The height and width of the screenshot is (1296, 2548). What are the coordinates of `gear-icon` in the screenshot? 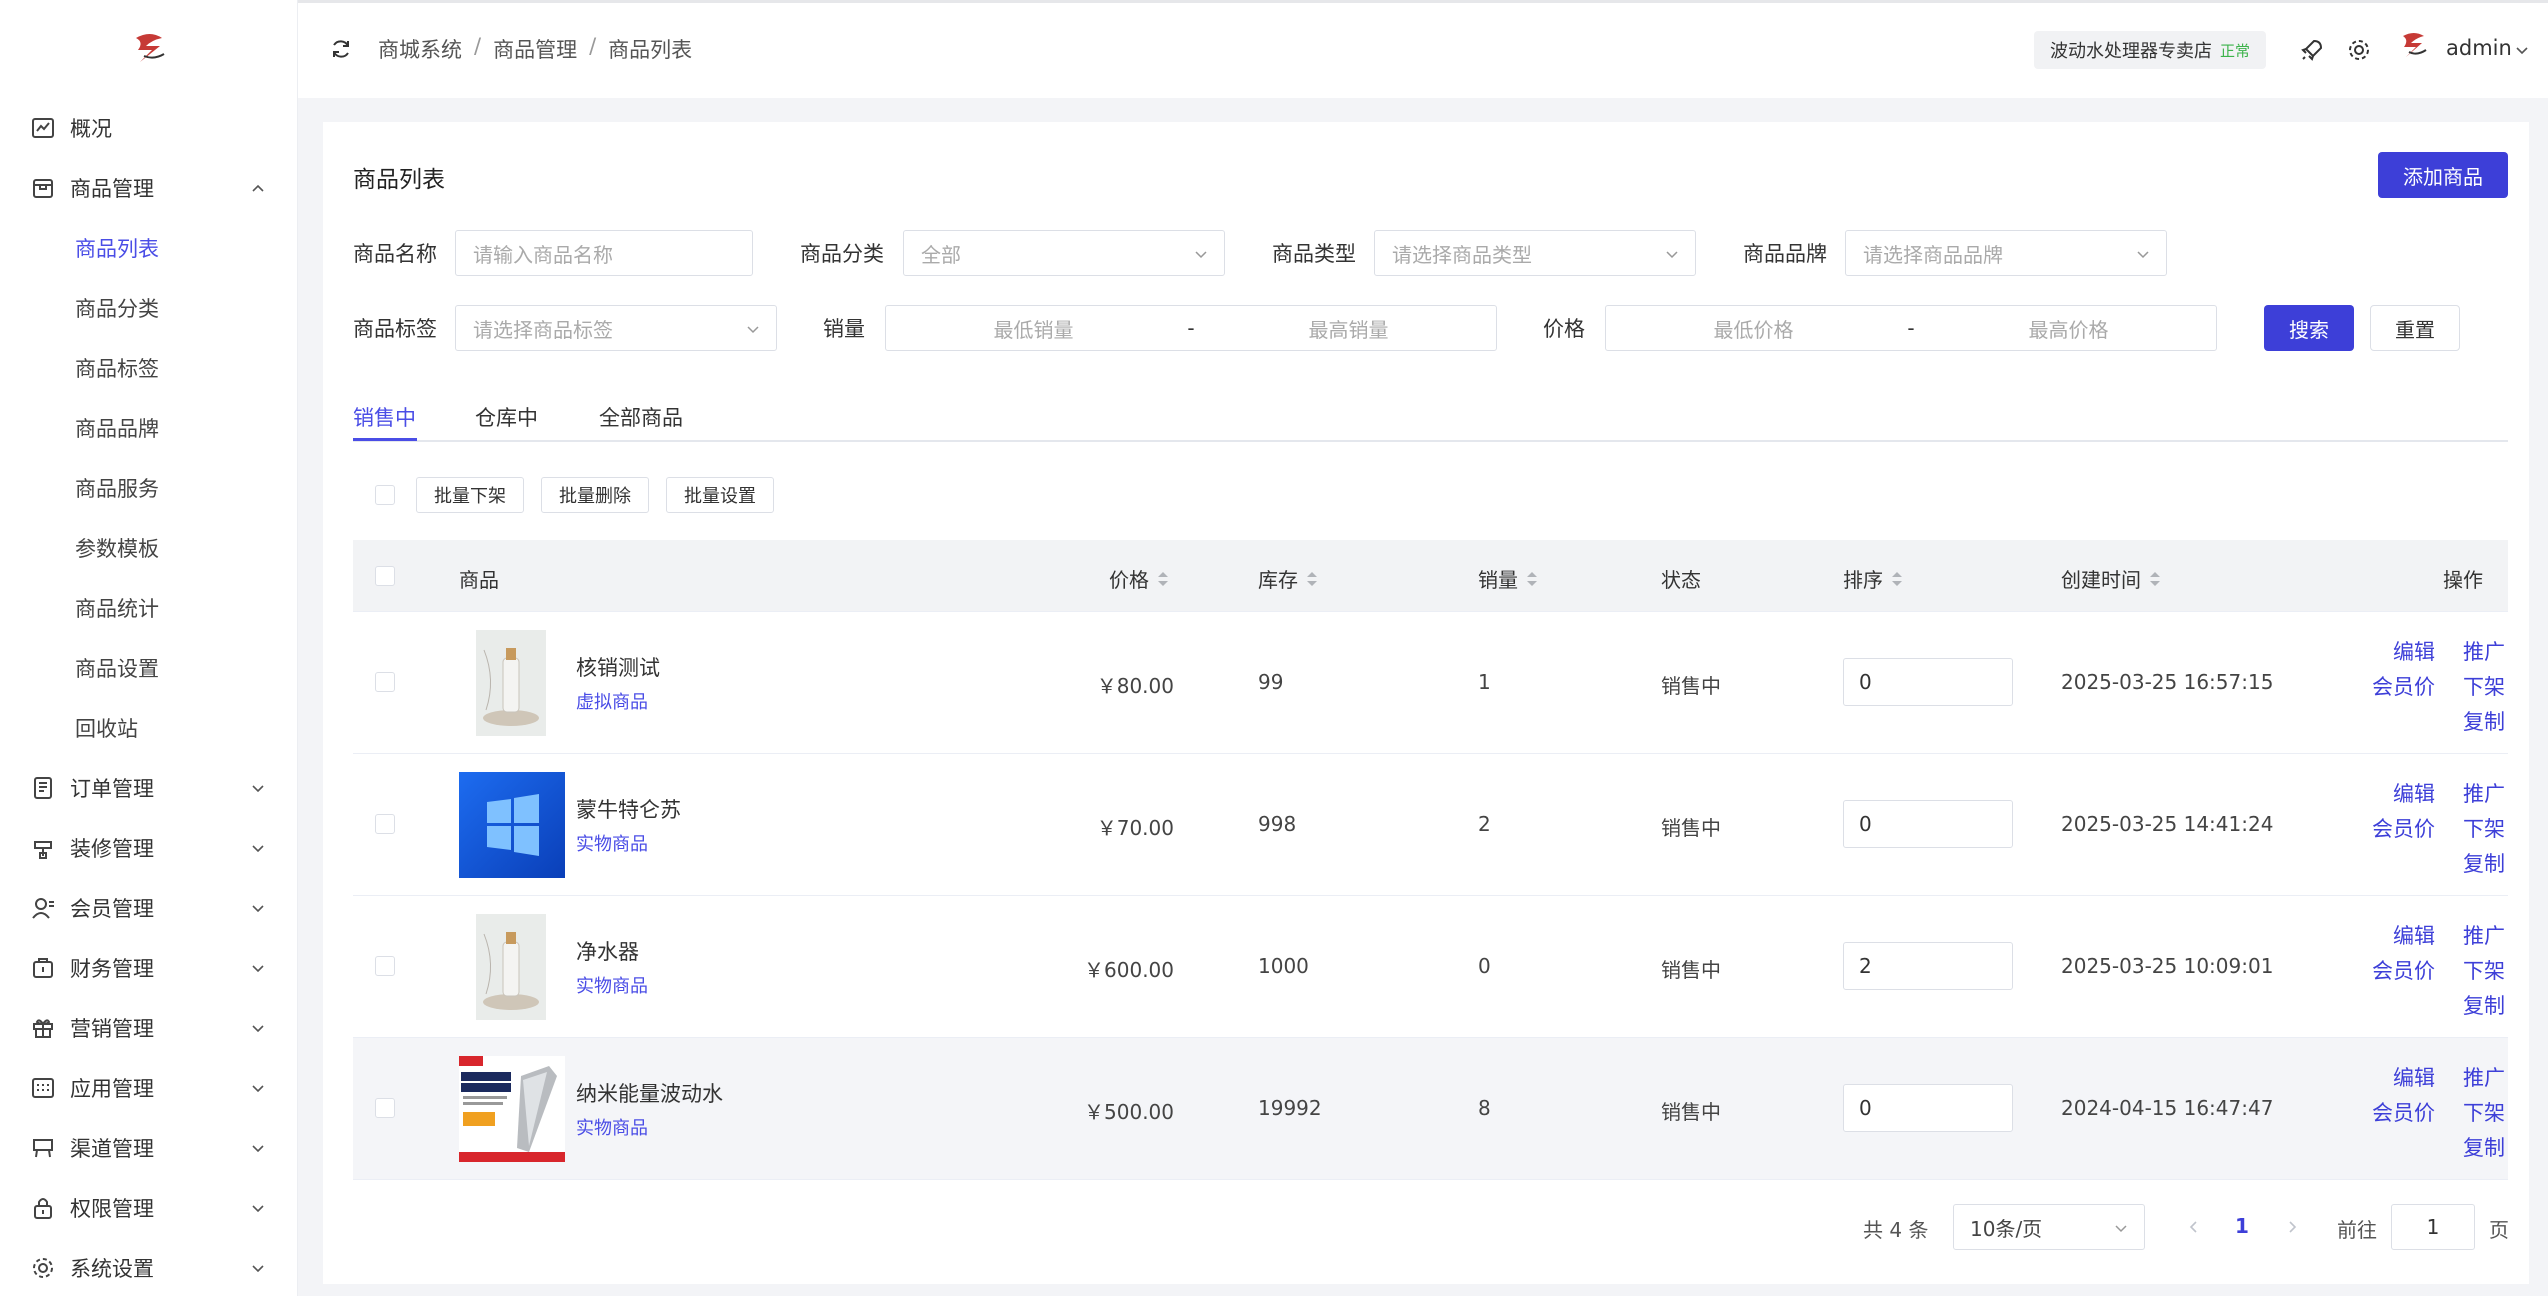 It's located at (2359, 50).